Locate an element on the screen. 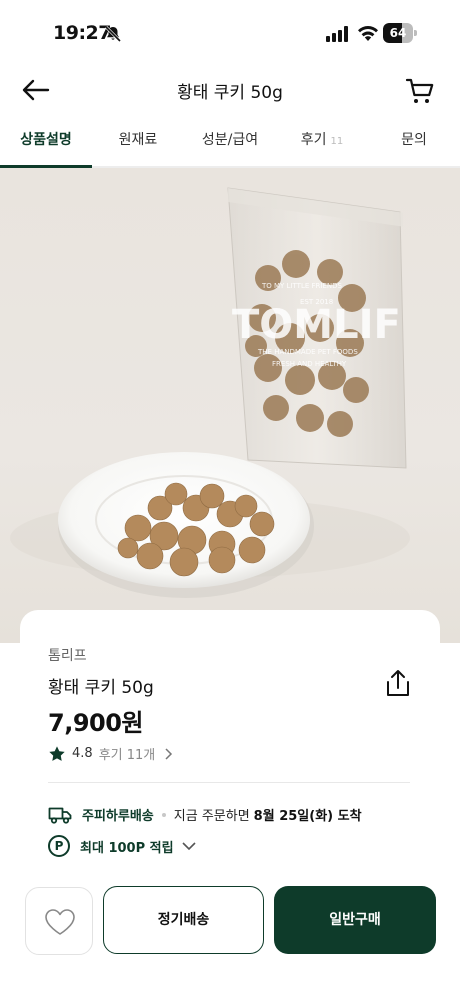  cart-icon is located at coordinates (420, 91).